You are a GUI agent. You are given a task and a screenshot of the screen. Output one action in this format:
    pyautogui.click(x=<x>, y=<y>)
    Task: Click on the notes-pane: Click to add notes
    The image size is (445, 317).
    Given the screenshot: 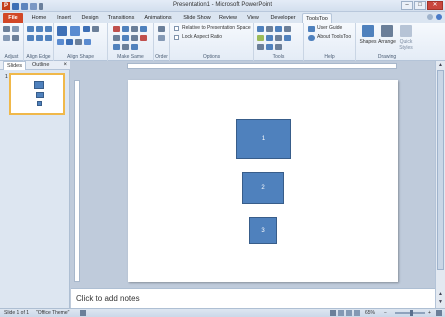 What is the action you would take?
    pyautogui.click(x=253, y=298)
    